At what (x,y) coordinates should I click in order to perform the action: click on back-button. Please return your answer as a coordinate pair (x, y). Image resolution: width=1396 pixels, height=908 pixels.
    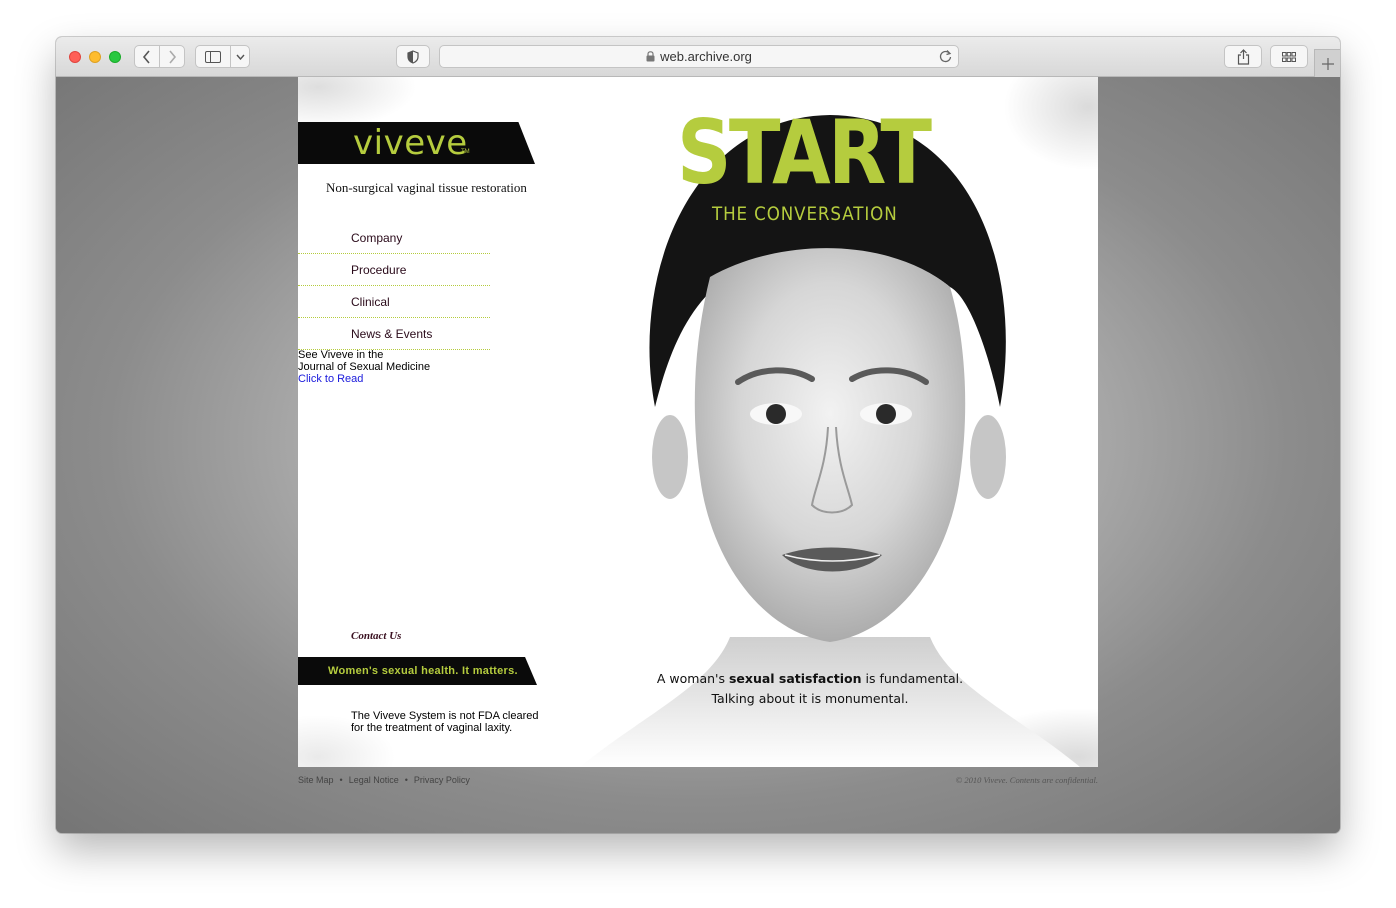
    Looking at the image, I should click on (147, 56).